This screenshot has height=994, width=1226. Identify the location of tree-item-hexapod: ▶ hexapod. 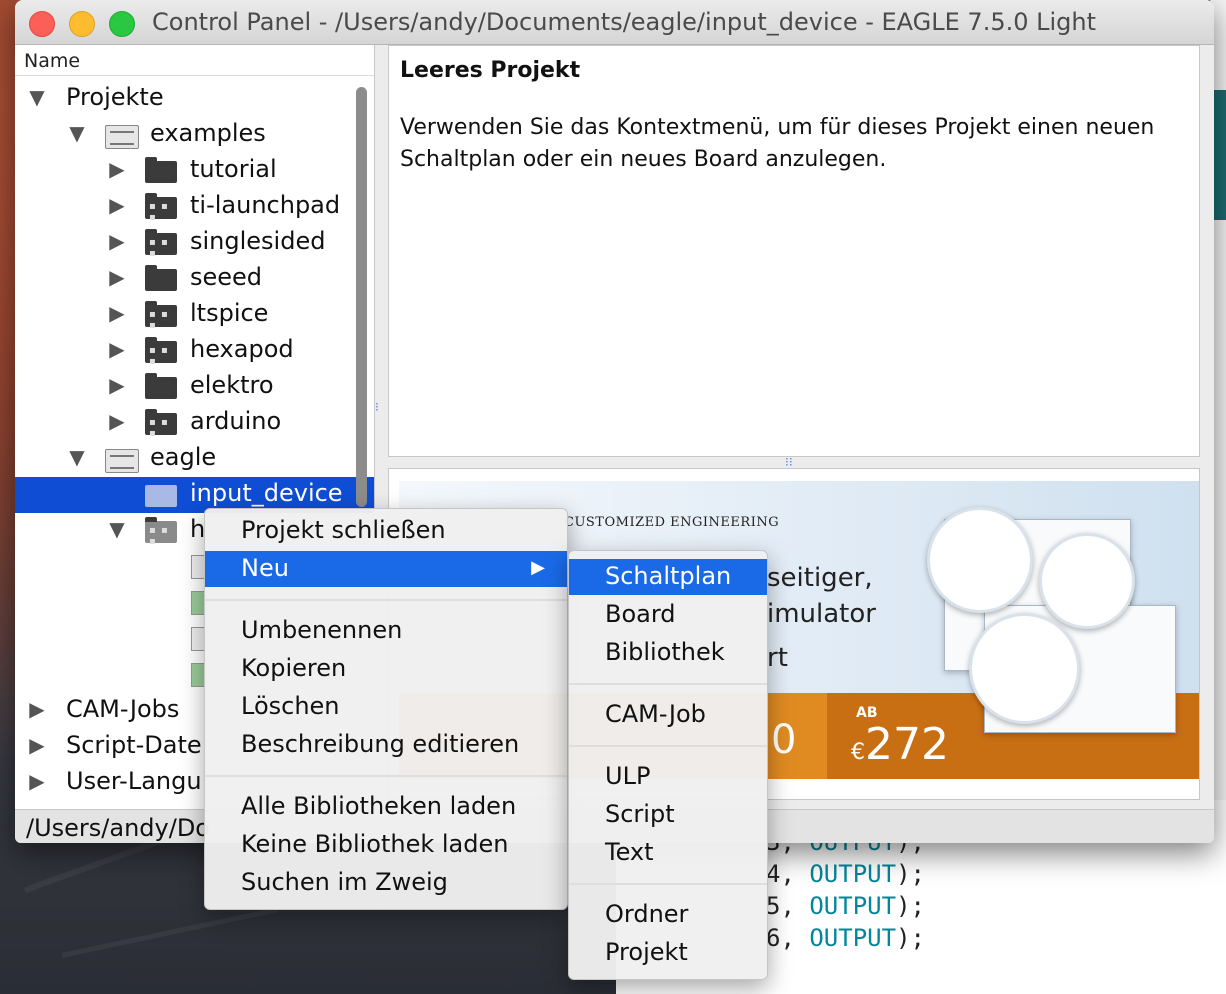
(194, 351).